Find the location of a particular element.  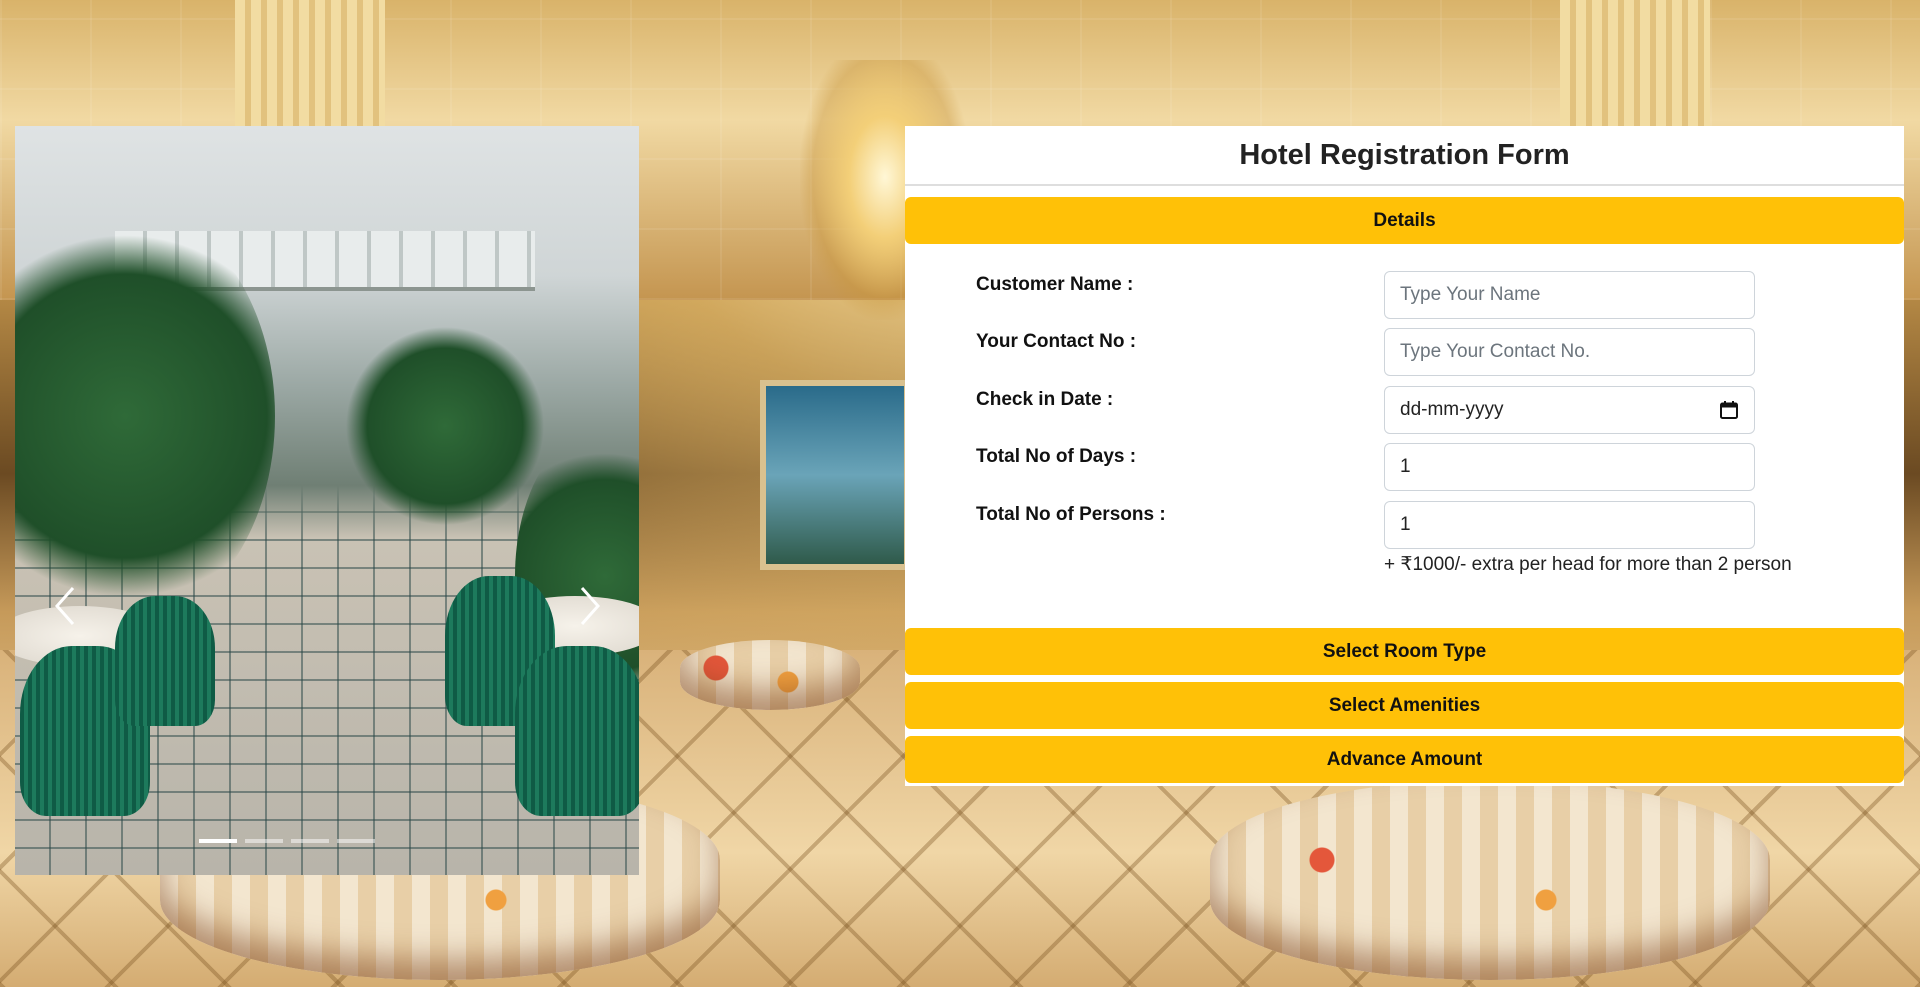

carousel-prev-button is located at coordinates (65, 606).